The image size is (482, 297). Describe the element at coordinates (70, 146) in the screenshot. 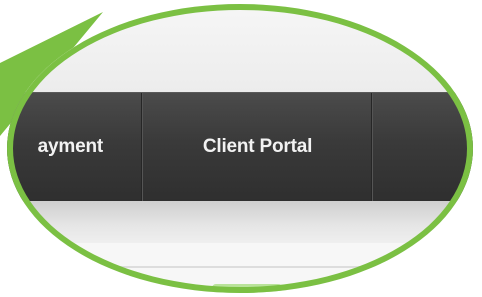

I see `nav-item-label: ayment` at that location.